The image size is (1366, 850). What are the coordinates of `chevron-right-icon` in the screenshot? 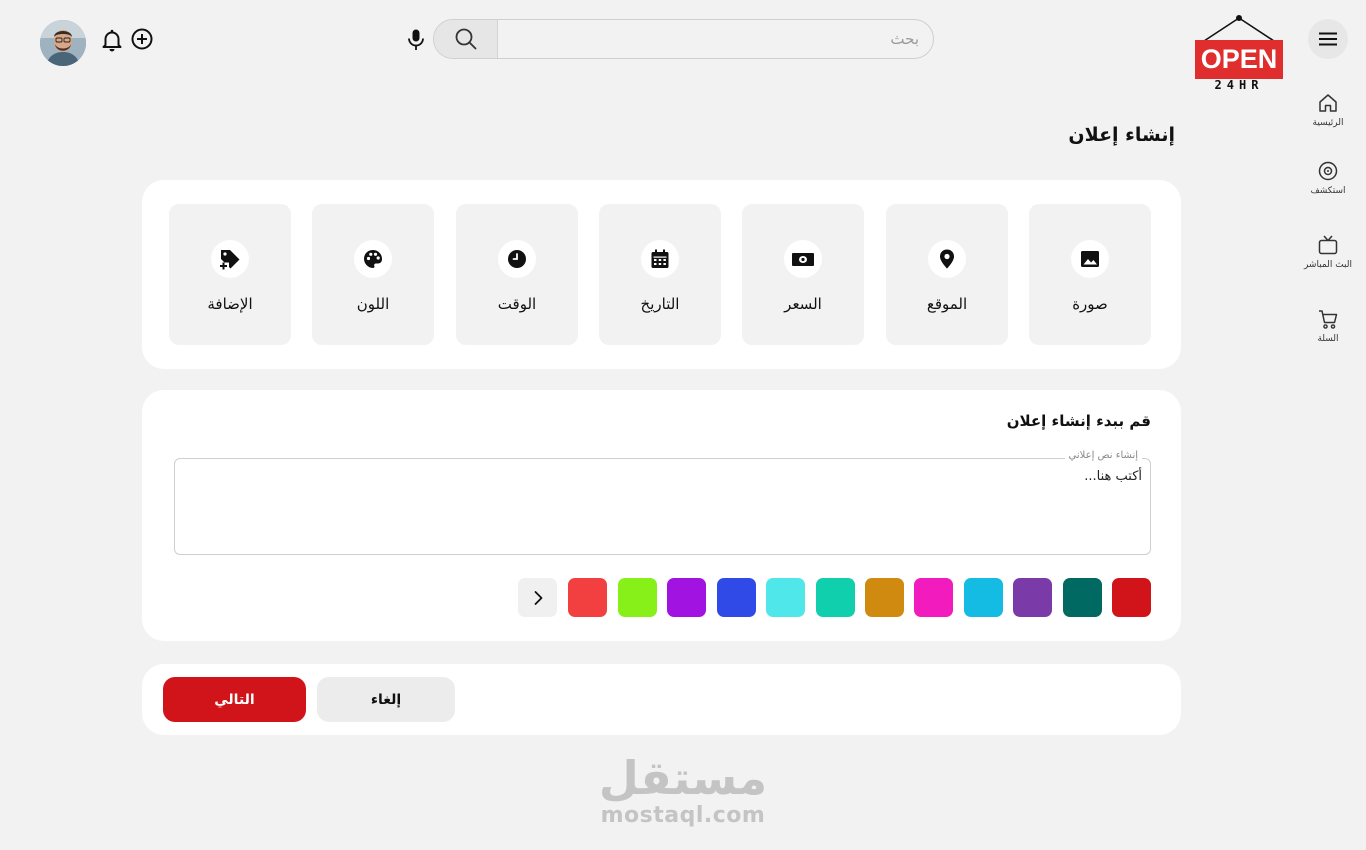 It's located at (538, 597).